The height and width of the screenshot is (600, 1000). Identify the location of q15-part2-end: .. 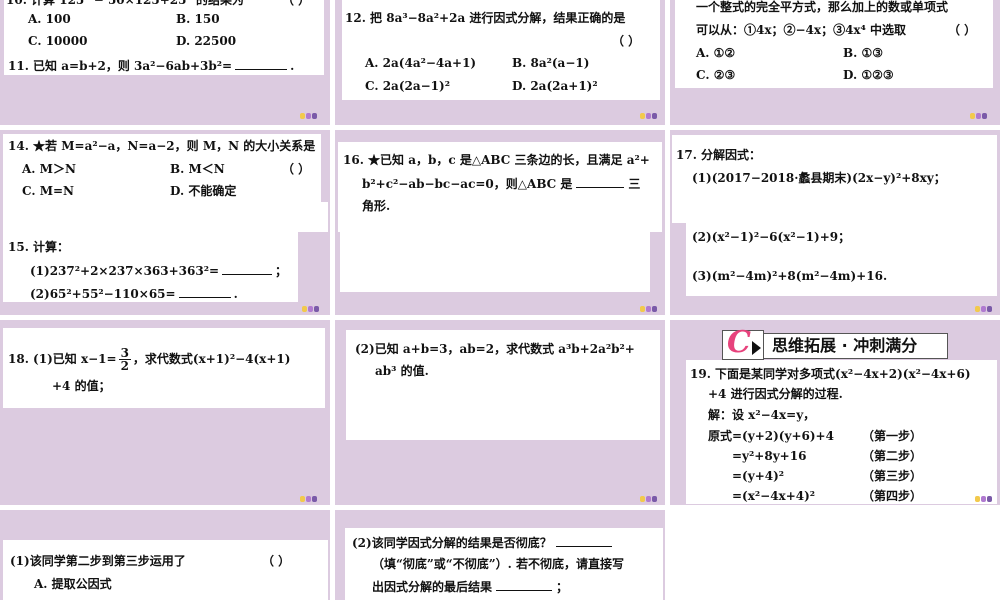
(235, 294).